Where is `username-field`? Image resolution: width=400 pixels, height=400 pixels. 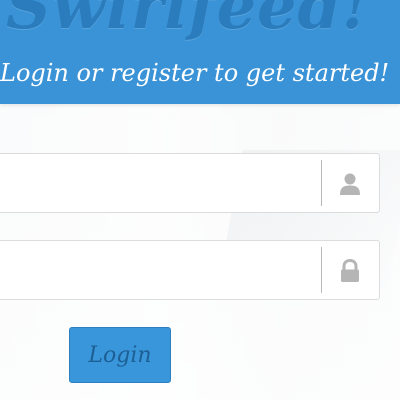 username-field is located at coordinates (190, 183).